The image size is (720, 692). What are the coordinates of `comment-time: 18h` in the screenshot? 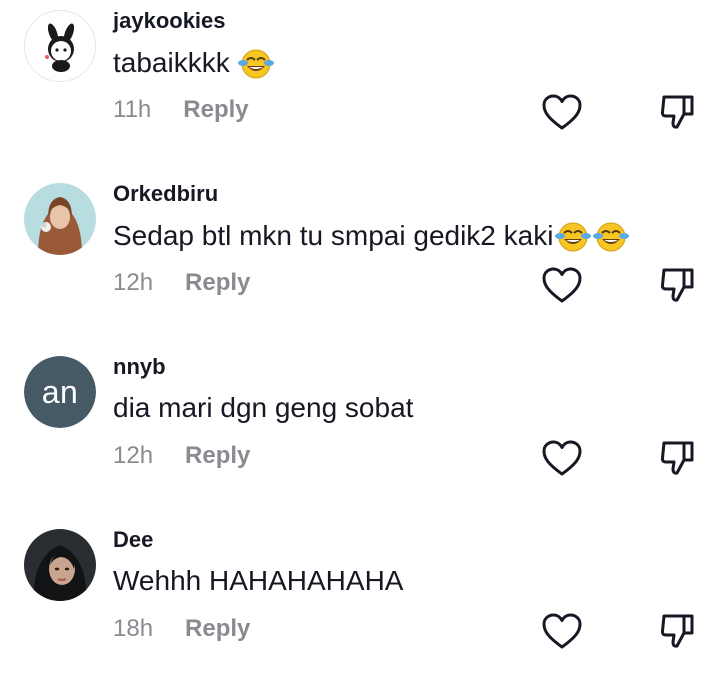 It's located at (133, 628).